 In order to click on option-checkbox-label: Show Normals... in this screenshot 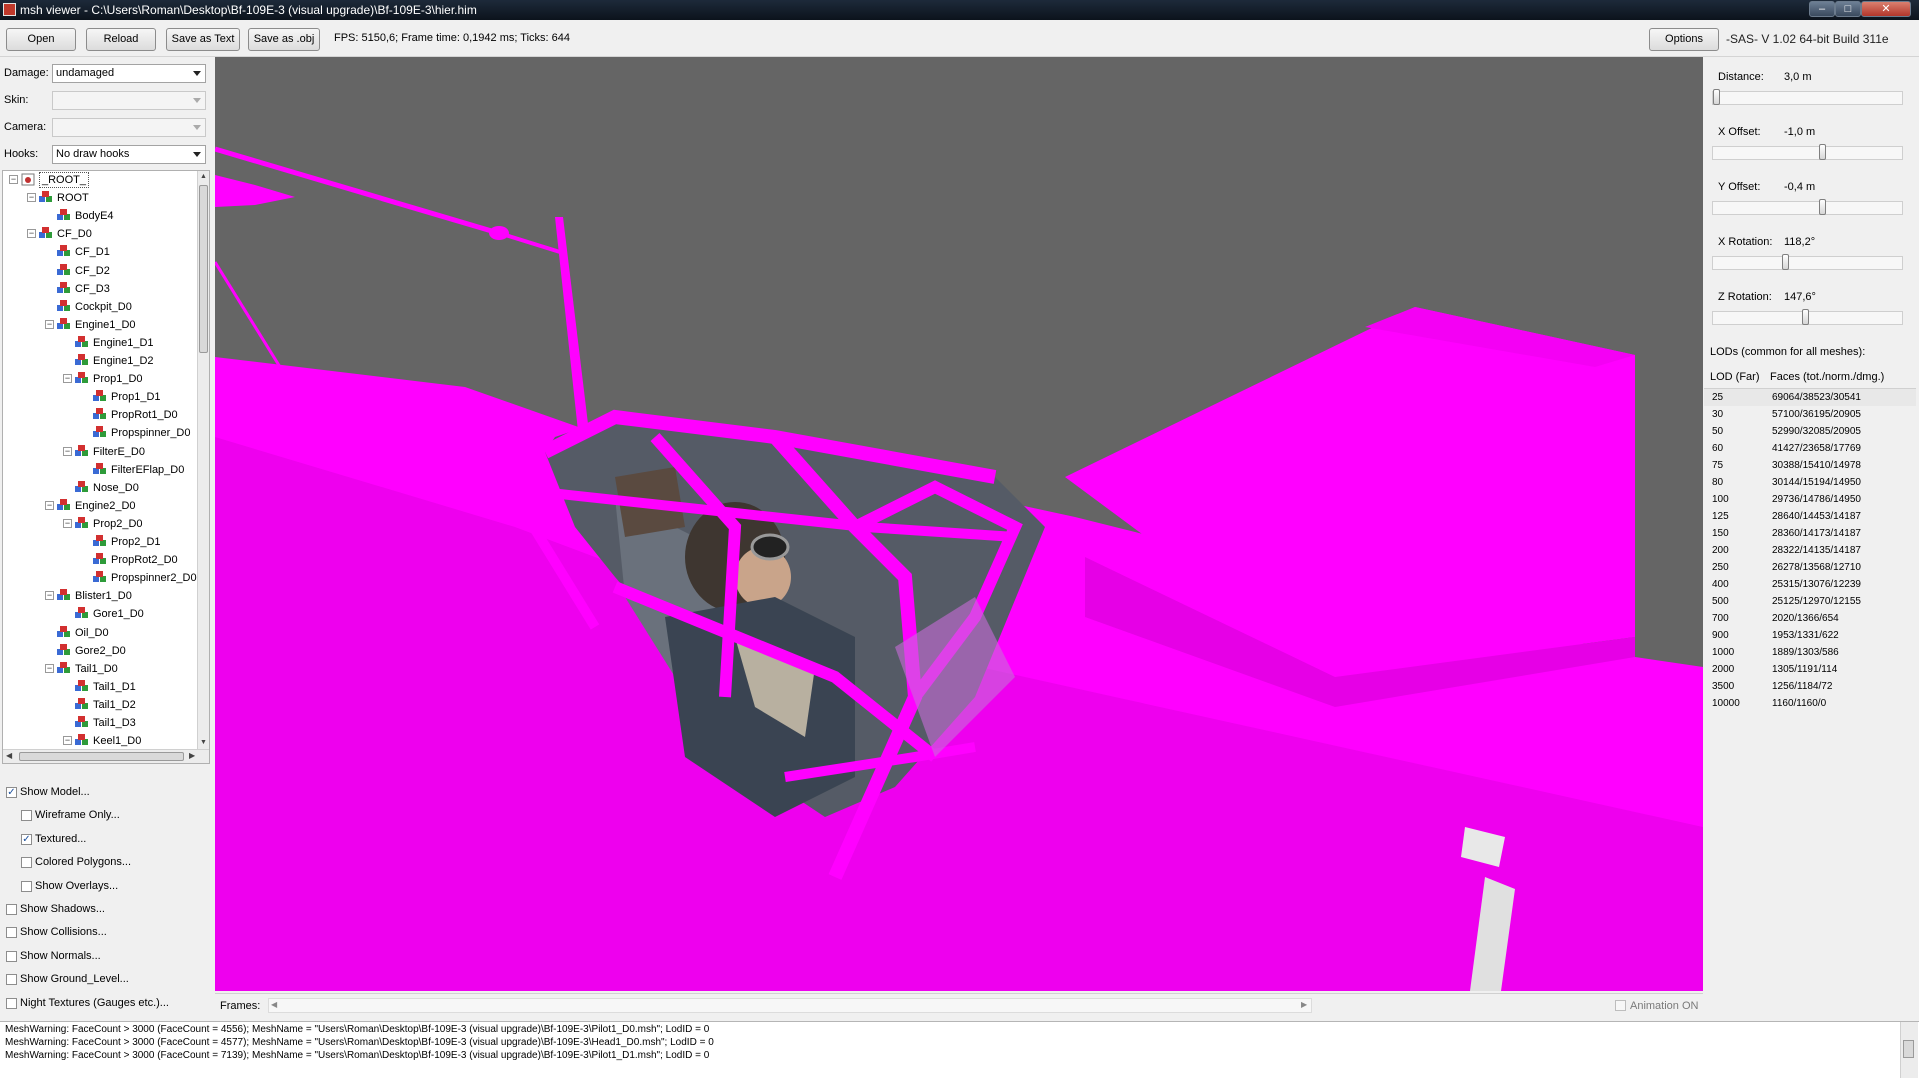, I will do `click(60, 956)`.